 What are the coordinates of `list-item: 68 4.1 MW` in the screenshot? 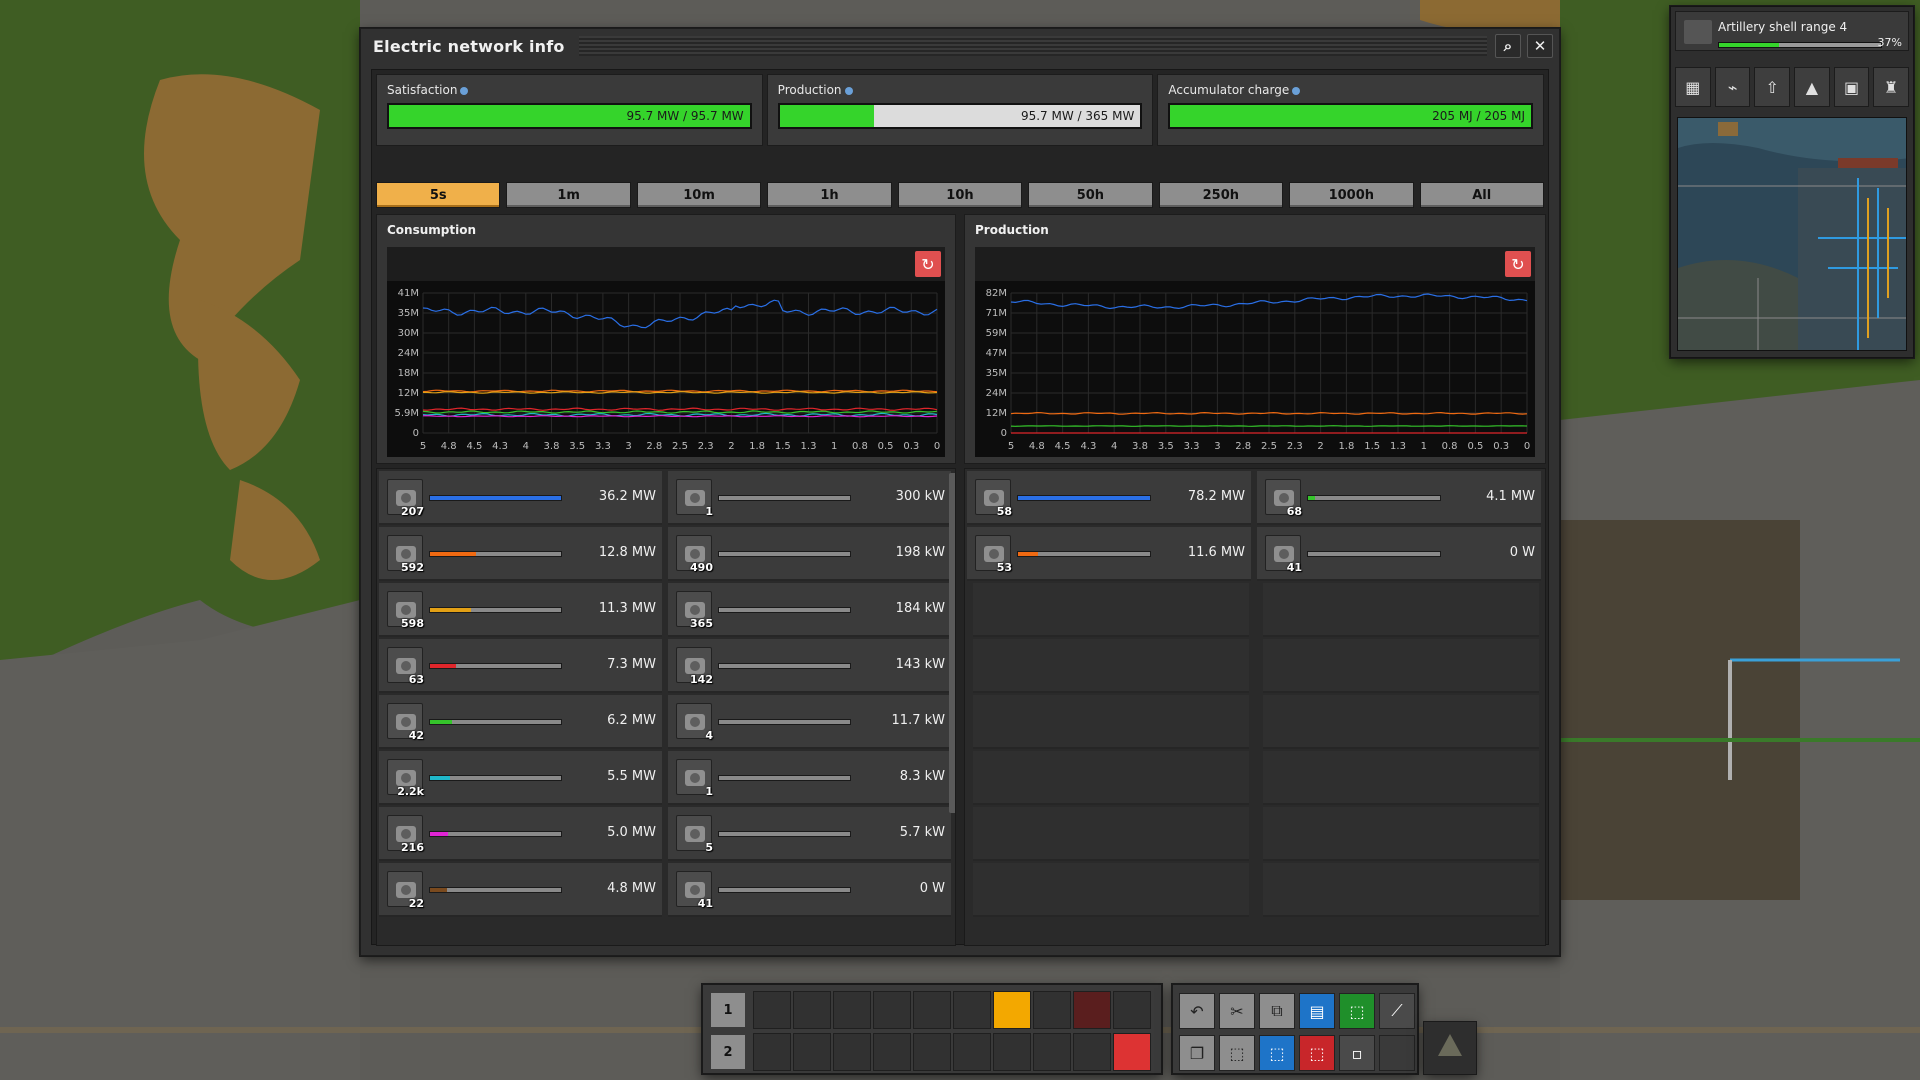 It's located at (1399, 498).